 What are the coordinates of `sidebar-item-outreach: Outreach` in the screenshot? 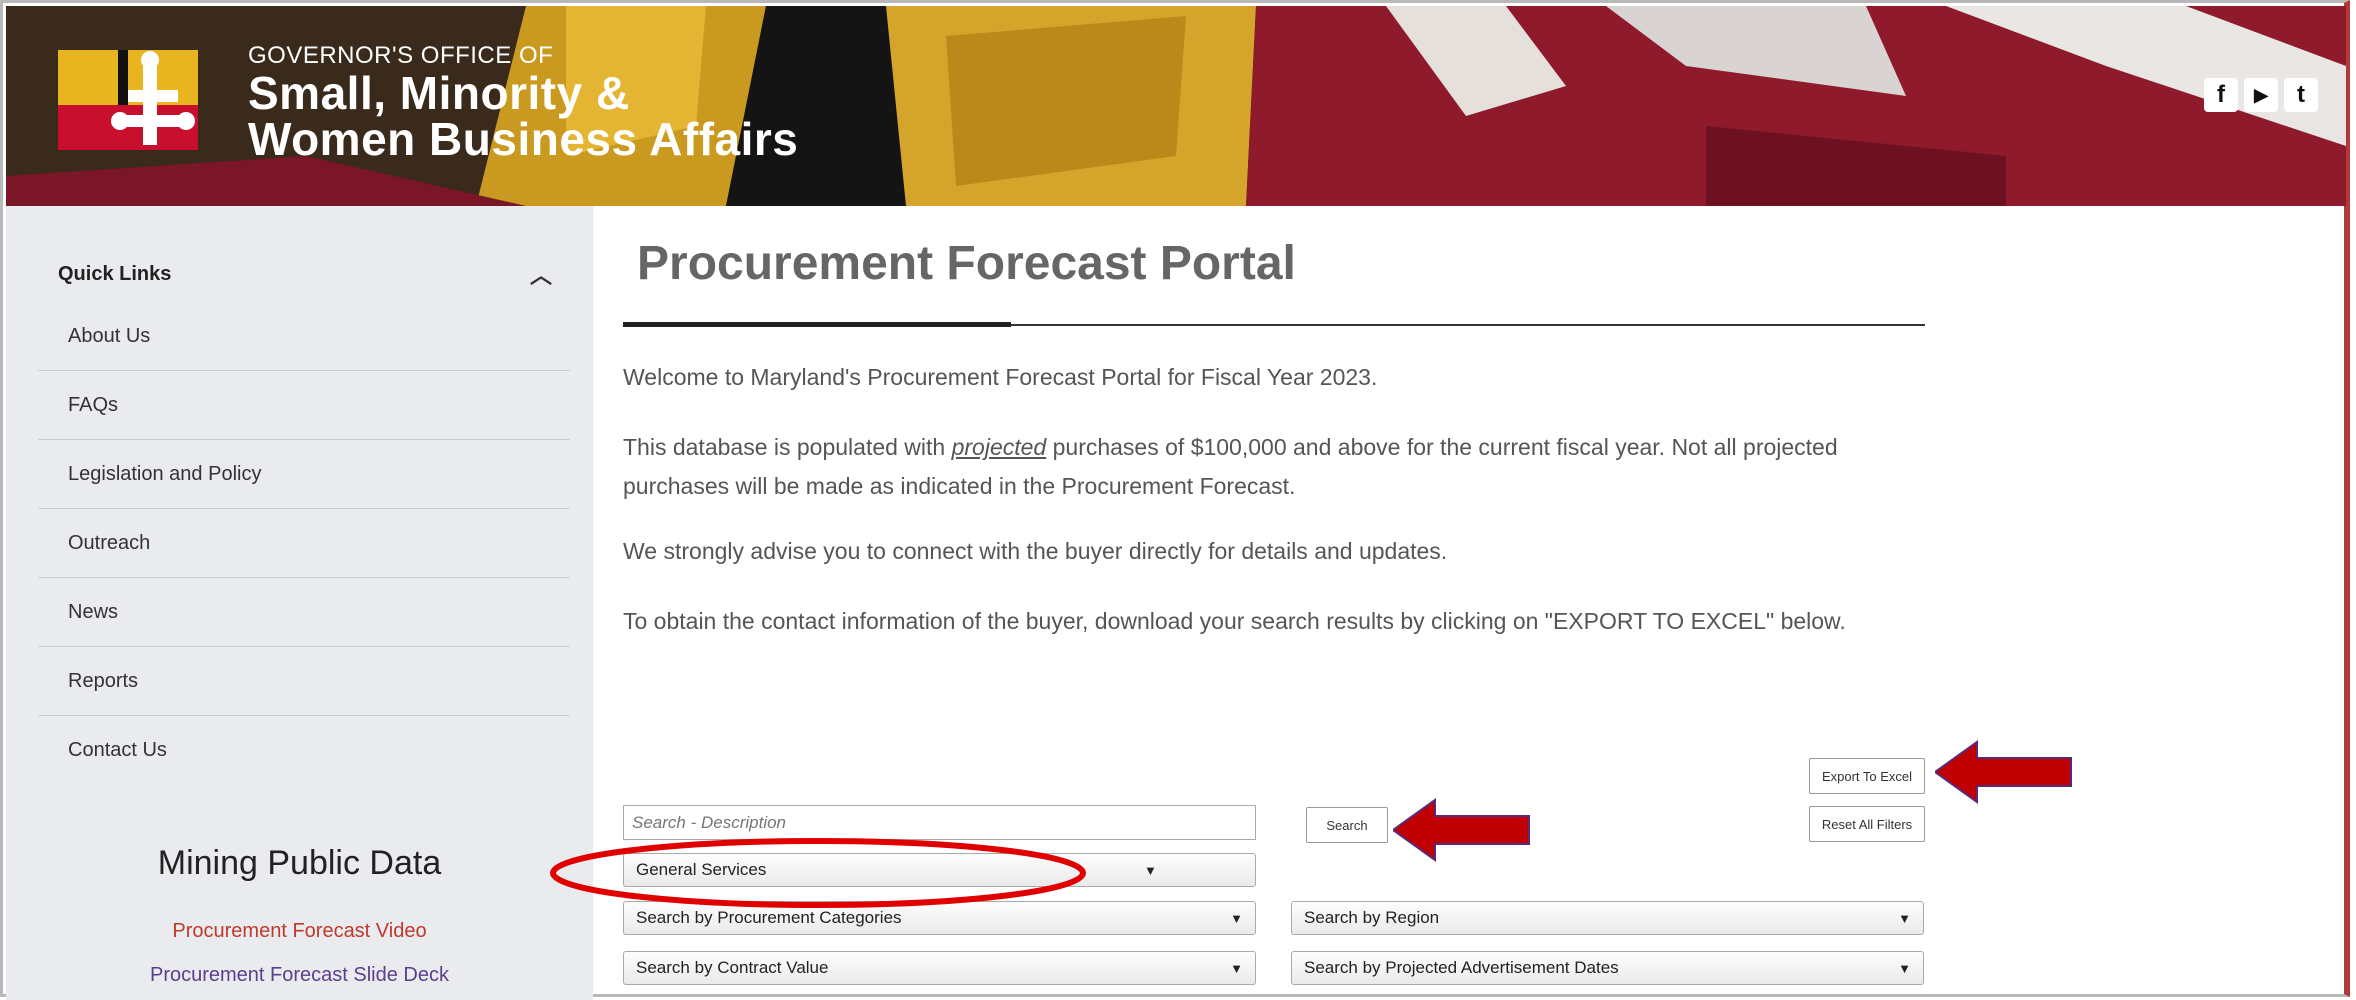 It's located at (304, 543).